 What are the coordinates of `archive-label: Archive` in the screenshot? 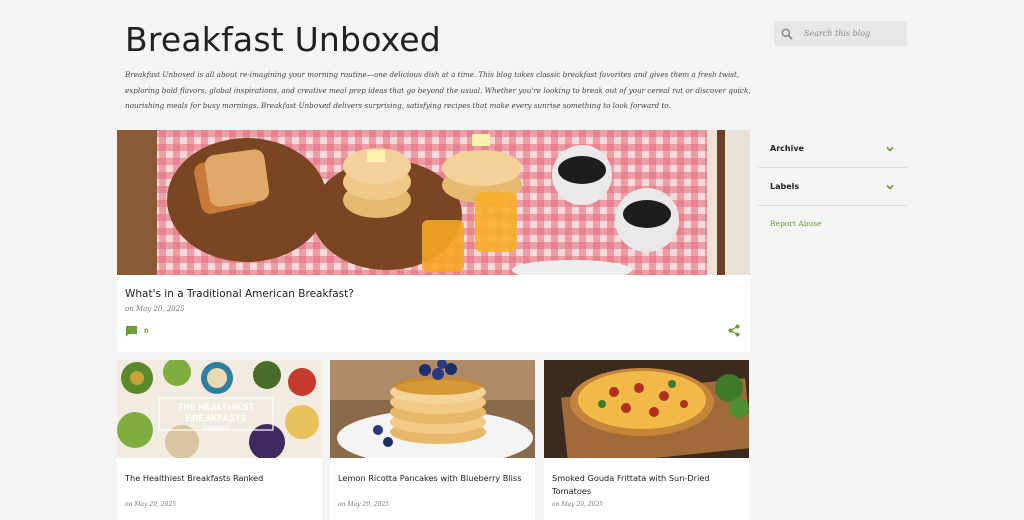 It's located at (787, 148).